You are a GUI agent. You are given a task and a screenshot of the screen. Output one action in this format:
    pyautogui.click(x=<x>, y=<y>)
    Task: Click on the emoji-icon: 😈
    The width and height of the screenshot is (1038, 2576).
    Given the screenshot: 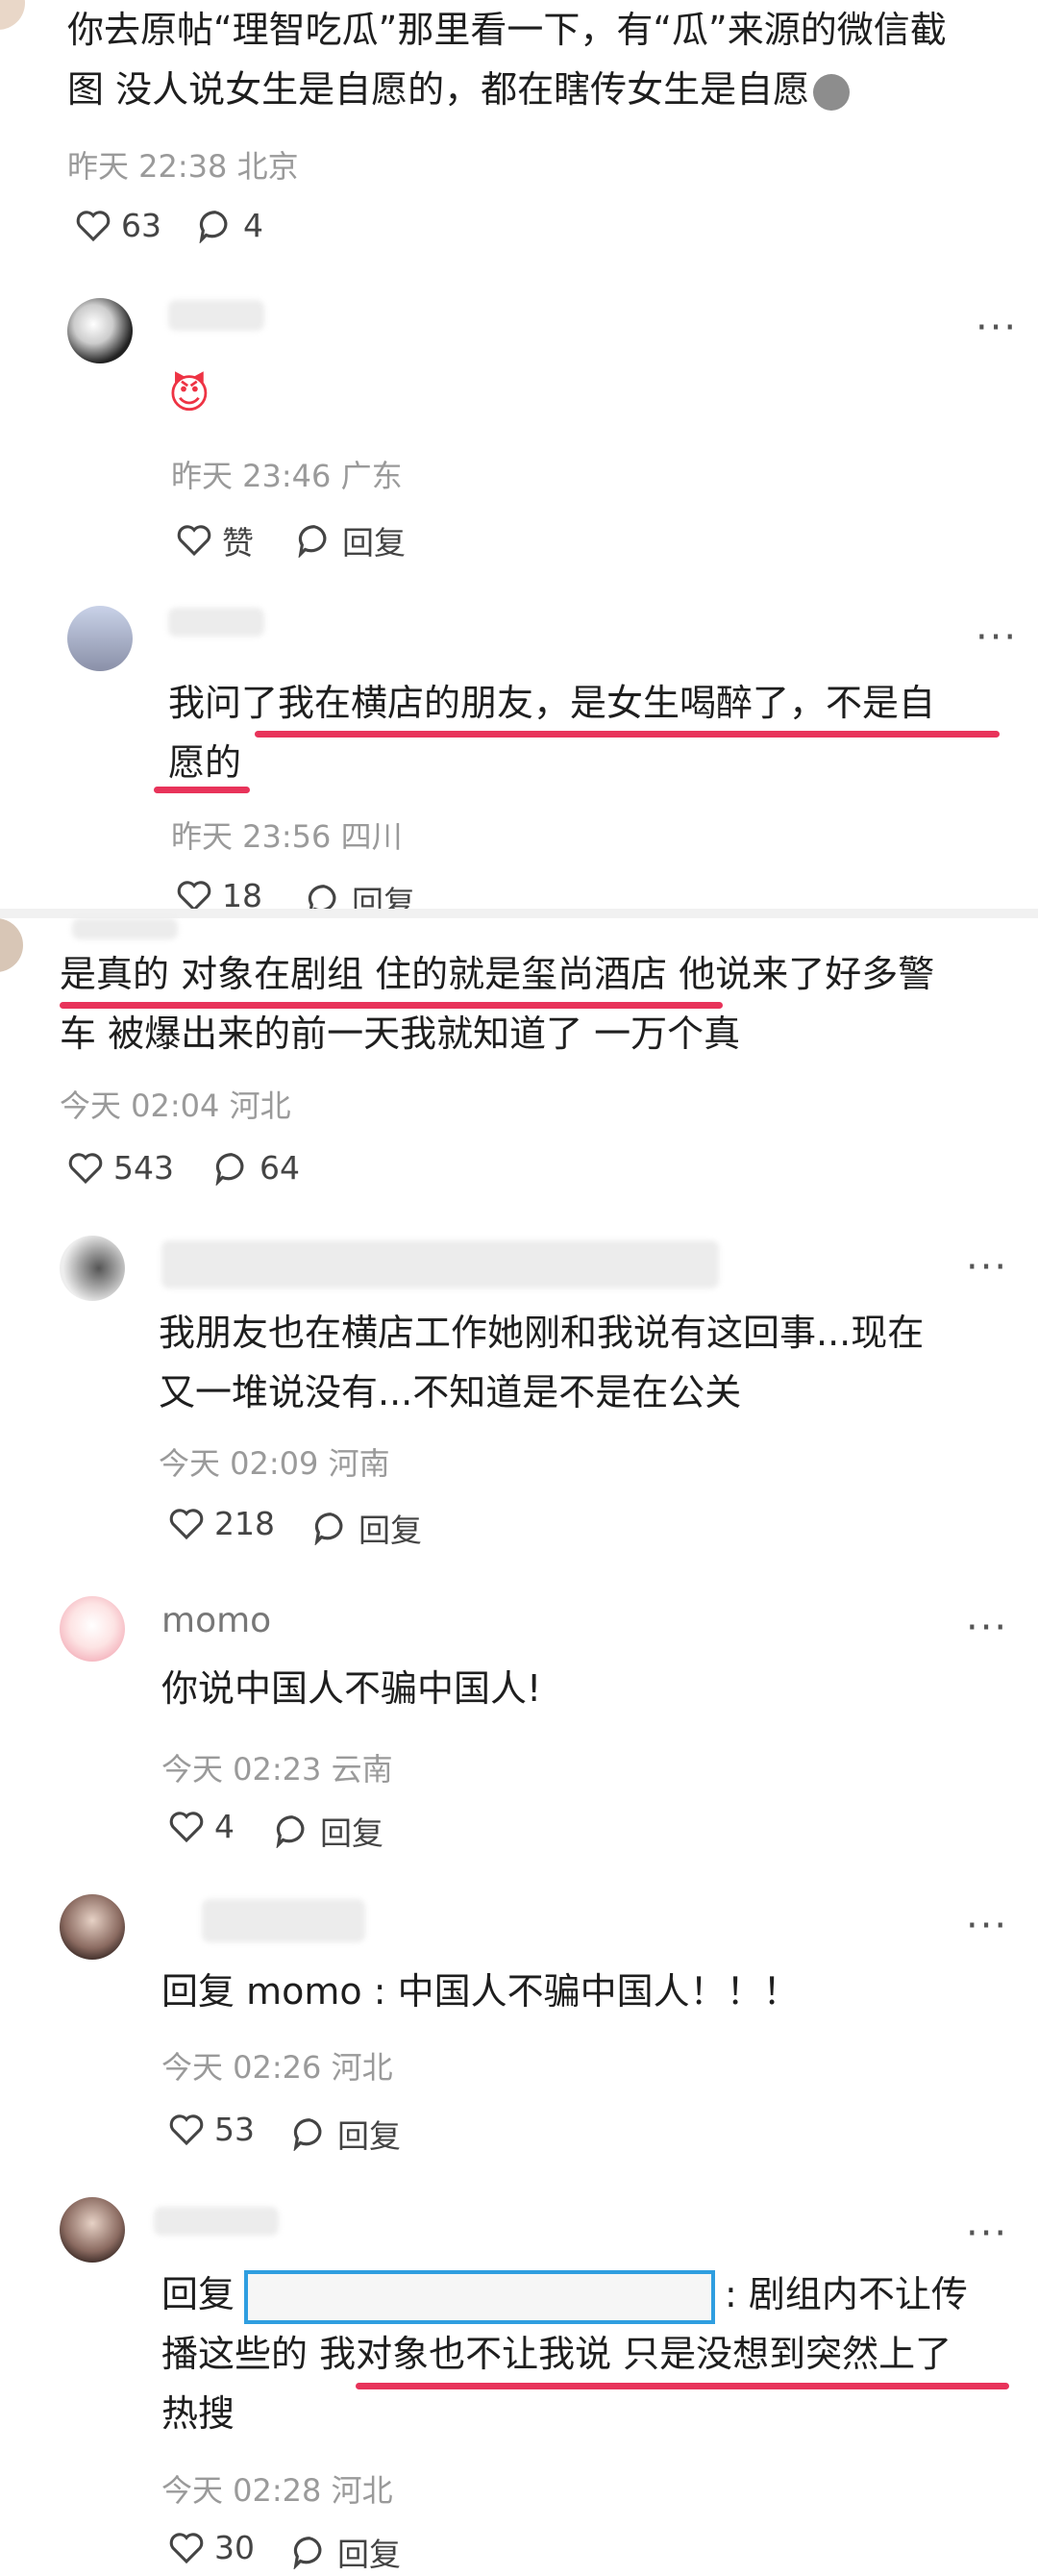 What is the action you would take?
    pyautogui.click(x=189, y=393)
    